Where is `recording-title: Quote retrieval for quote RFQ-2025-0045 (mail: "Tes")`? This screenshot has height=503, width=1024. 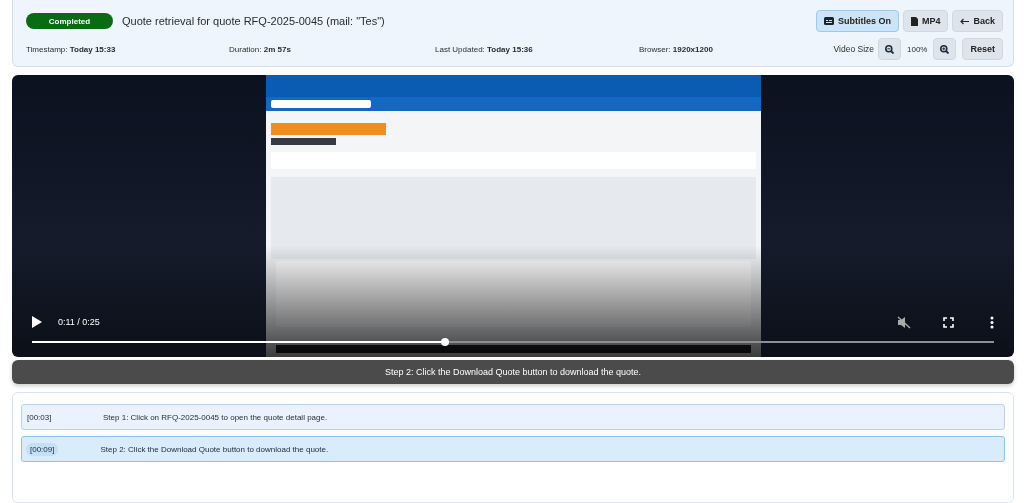 recording-title: Quote retrieval for quote RFQ-2025-0045 (mail: "Tes") is located at coordinates (254, 21).